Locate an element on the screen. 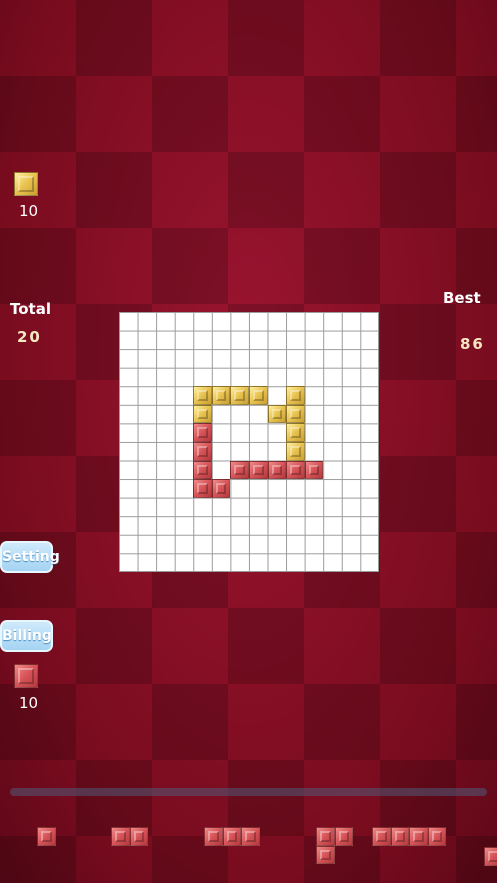  total-value: 20 is located at coordinates (29, 337).